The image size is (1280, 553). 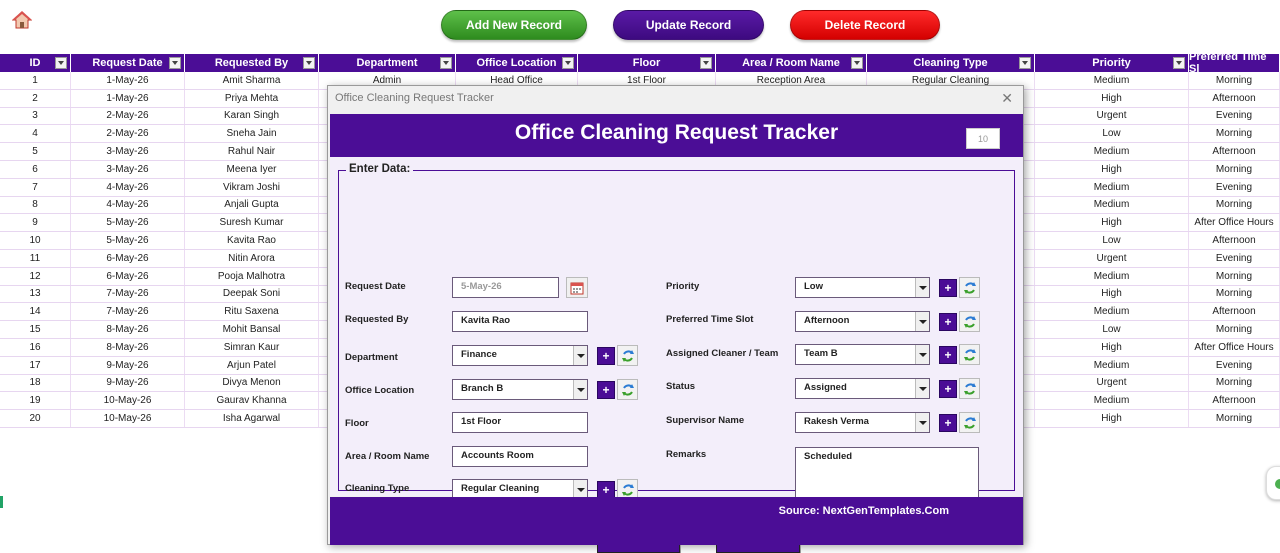 What do you see at coordinates (862, 422) in the screenshot?
I see `supervisor-dropdown: Rakesh Verma` at bounding box center [862, 422].